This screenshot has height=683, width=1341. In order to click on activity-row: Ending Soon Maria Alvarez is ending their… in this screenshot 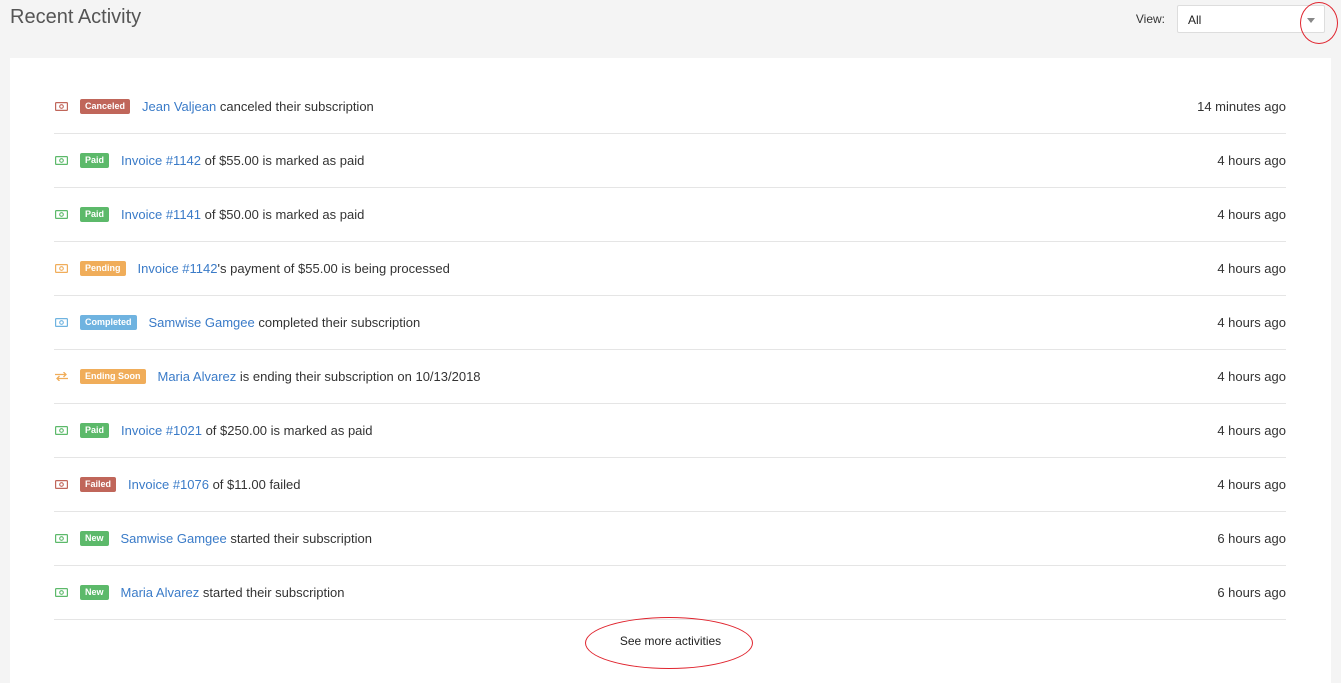, I will do `click(670, 377)`.